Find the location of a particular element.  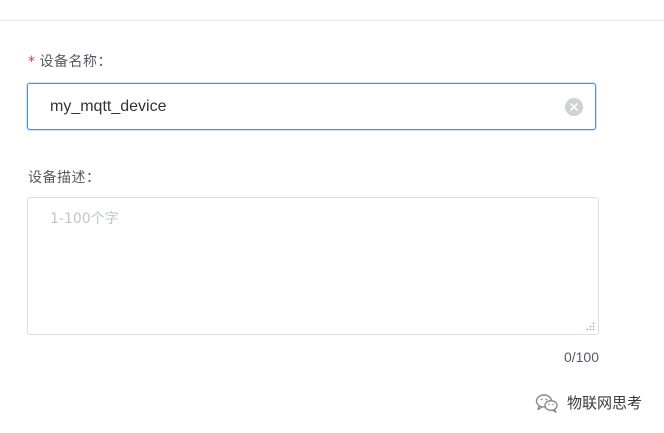

wechat-icon is located at coordinates (546, 403).